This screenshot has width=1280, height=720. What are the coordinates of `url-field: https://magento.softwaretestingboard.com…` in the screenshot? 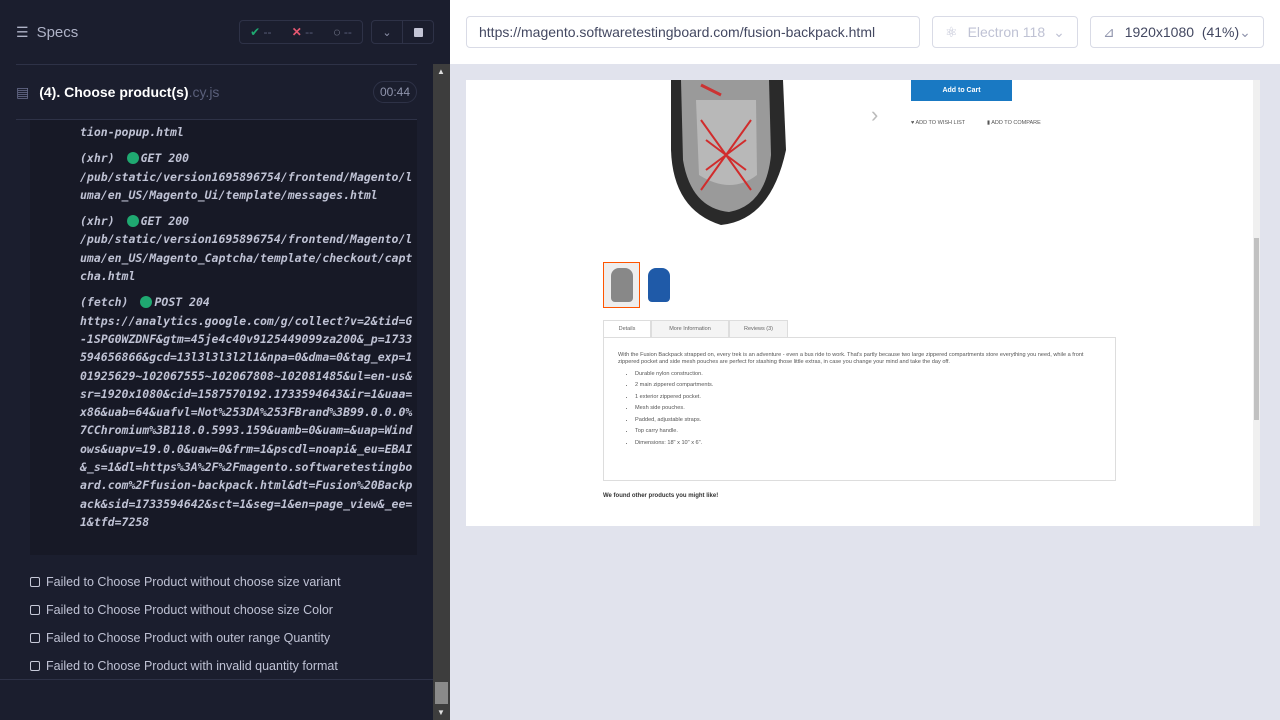 It's located at (693, 32).